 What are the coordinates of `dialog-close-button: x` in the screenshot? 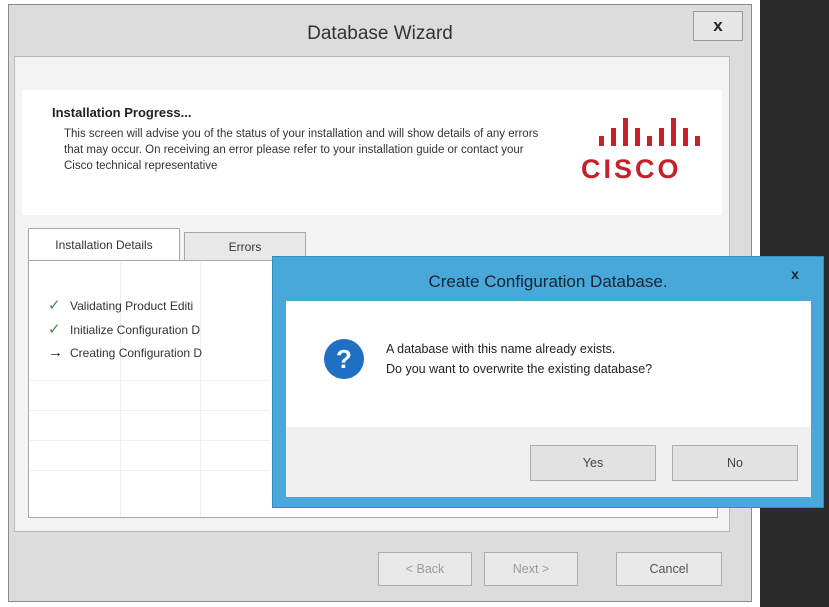 It's located at (795, 274).